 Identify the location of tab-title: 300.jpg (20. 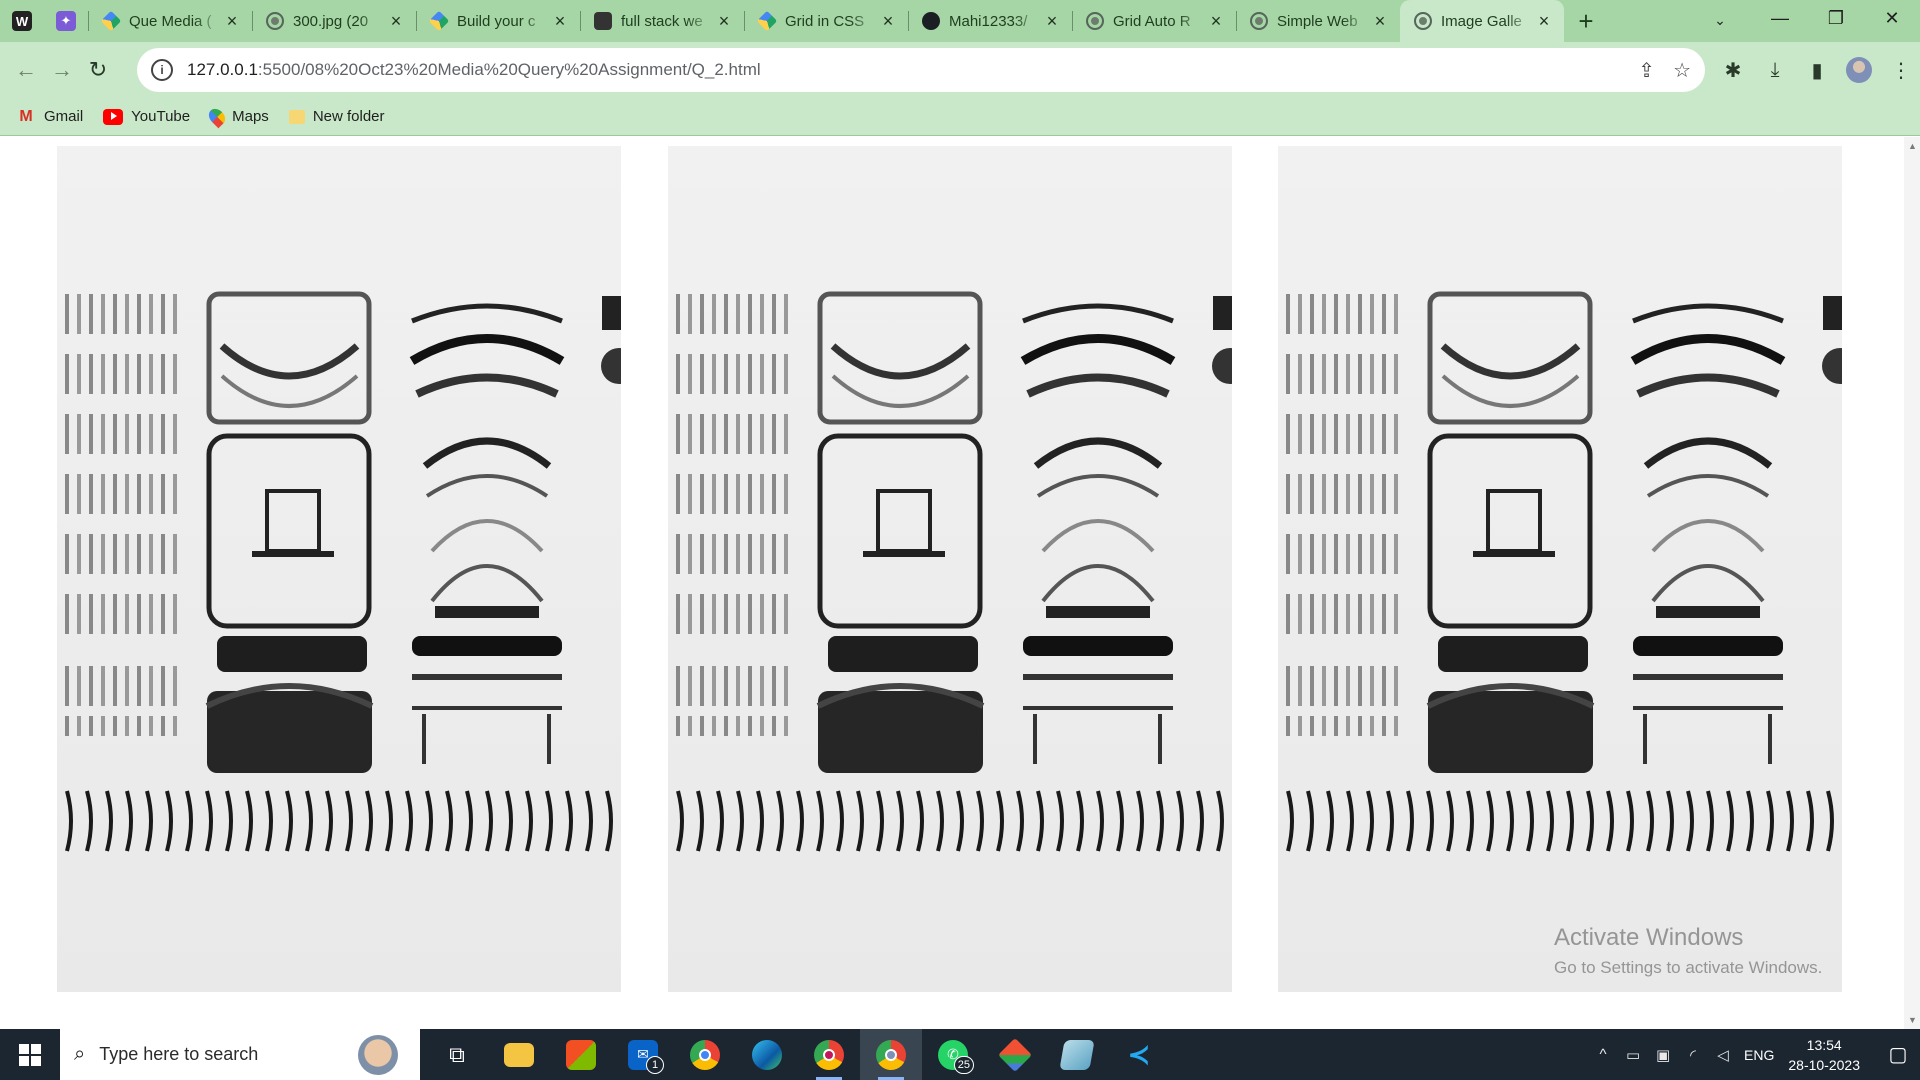
(331, 21).